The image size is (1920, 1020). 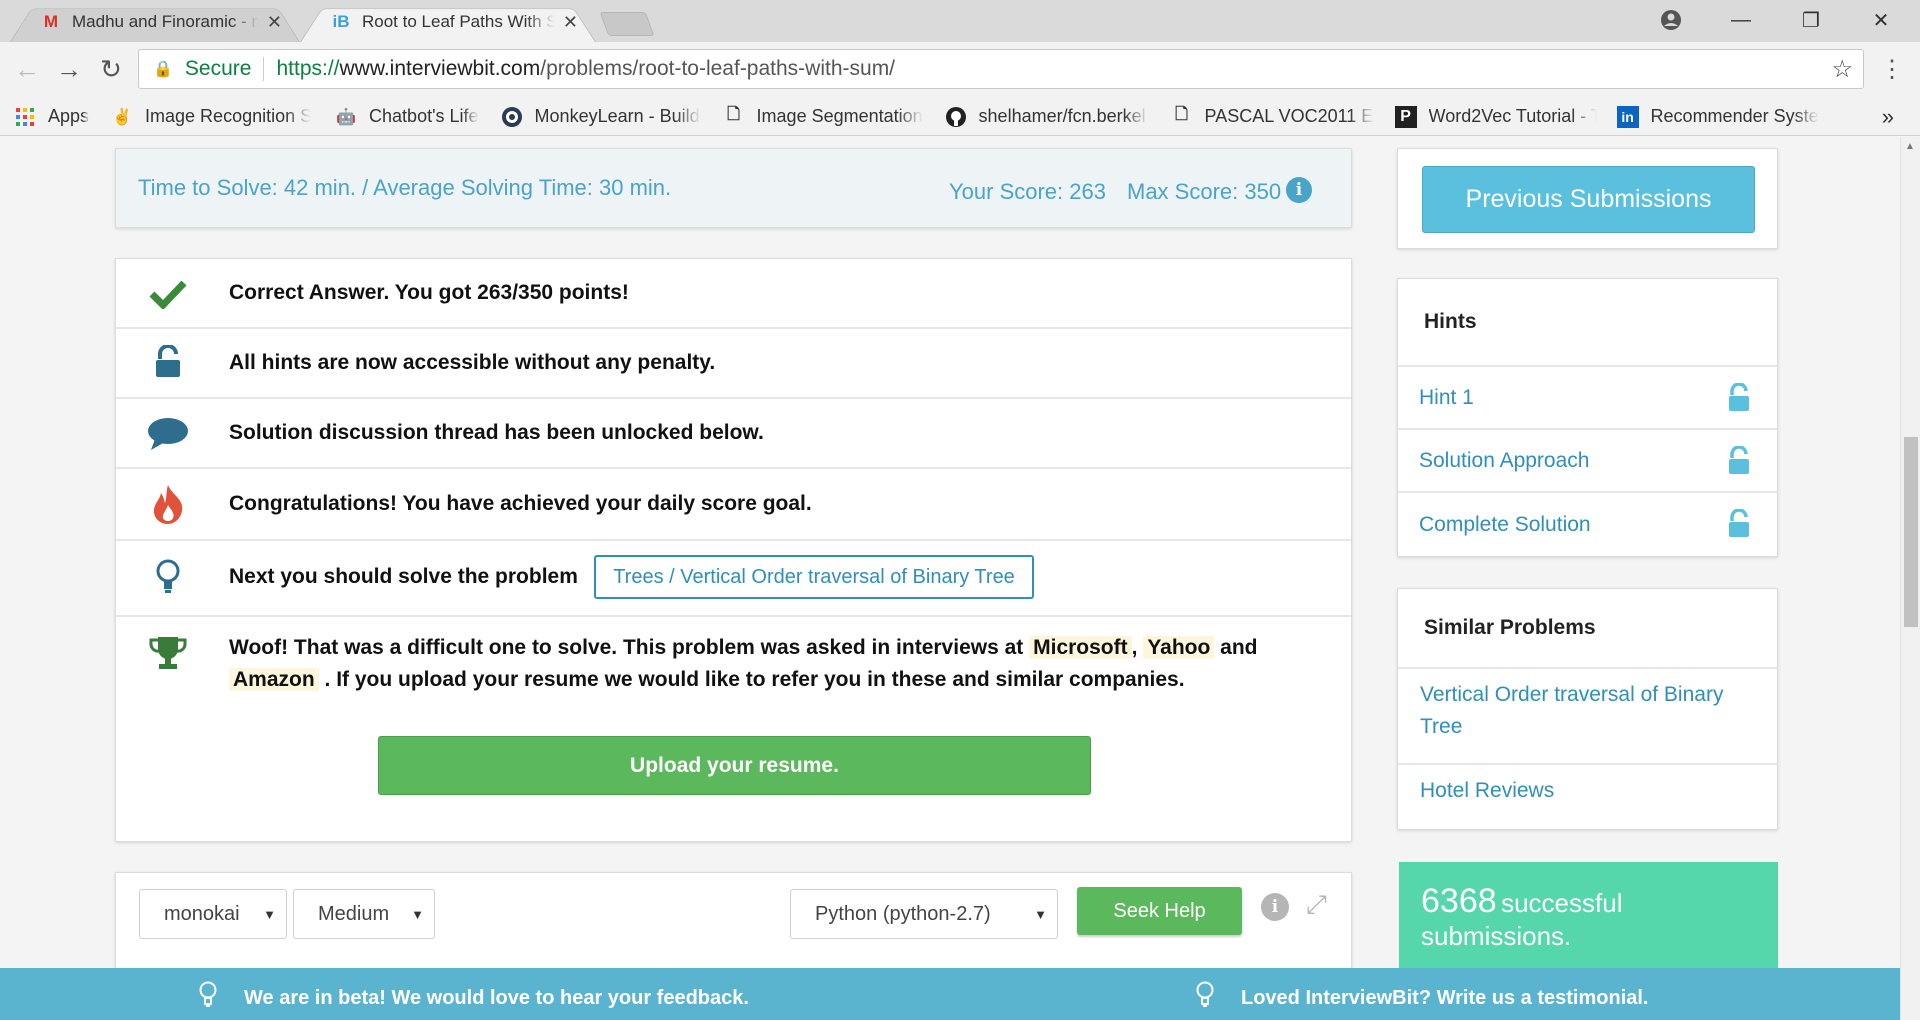 I want to click on tab-title: Madhu and Finoramic - m, so click(x=165, y=21).